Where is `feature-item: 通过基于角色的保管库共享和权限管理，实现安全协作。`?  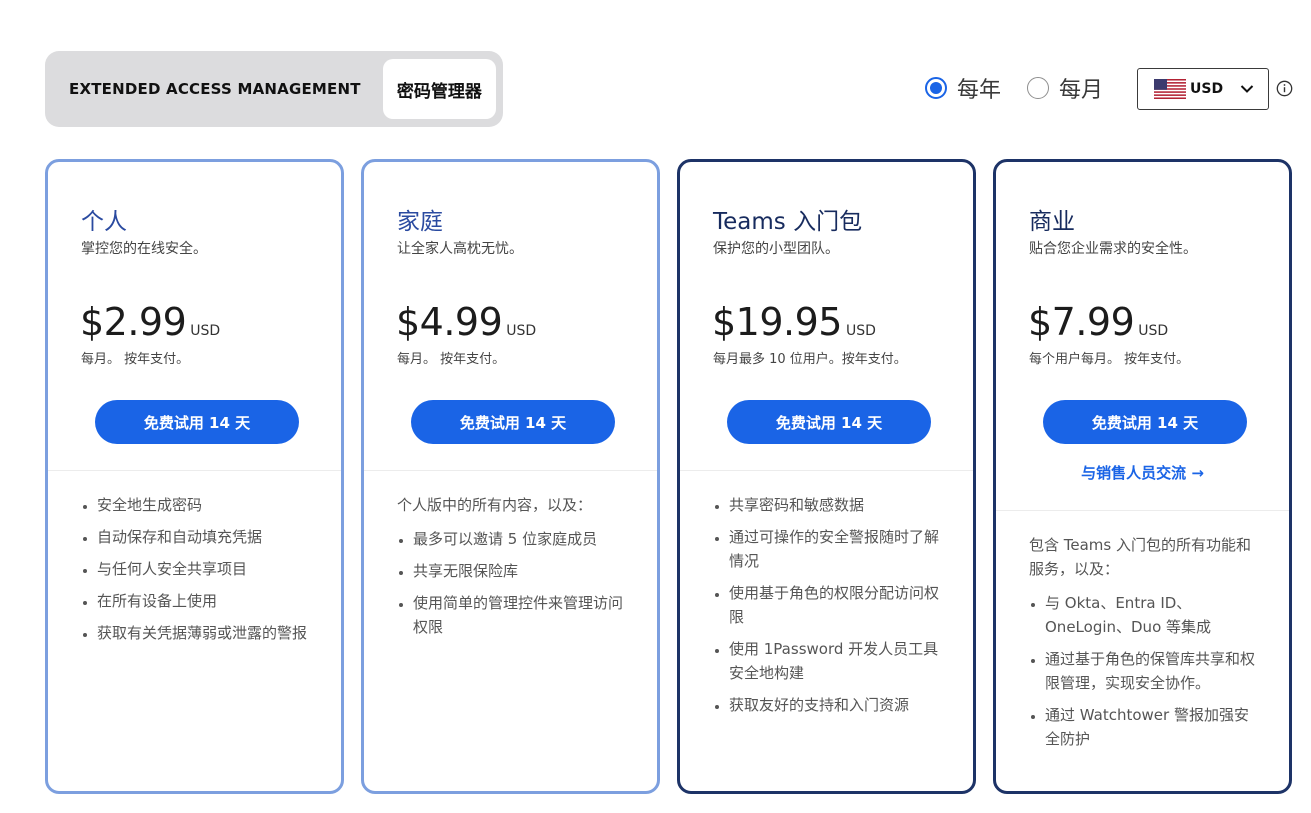 feature-item: 通过基于角色的保管库共享和权限管理，实现安全协作。 is located at coordinates (1152, 671).